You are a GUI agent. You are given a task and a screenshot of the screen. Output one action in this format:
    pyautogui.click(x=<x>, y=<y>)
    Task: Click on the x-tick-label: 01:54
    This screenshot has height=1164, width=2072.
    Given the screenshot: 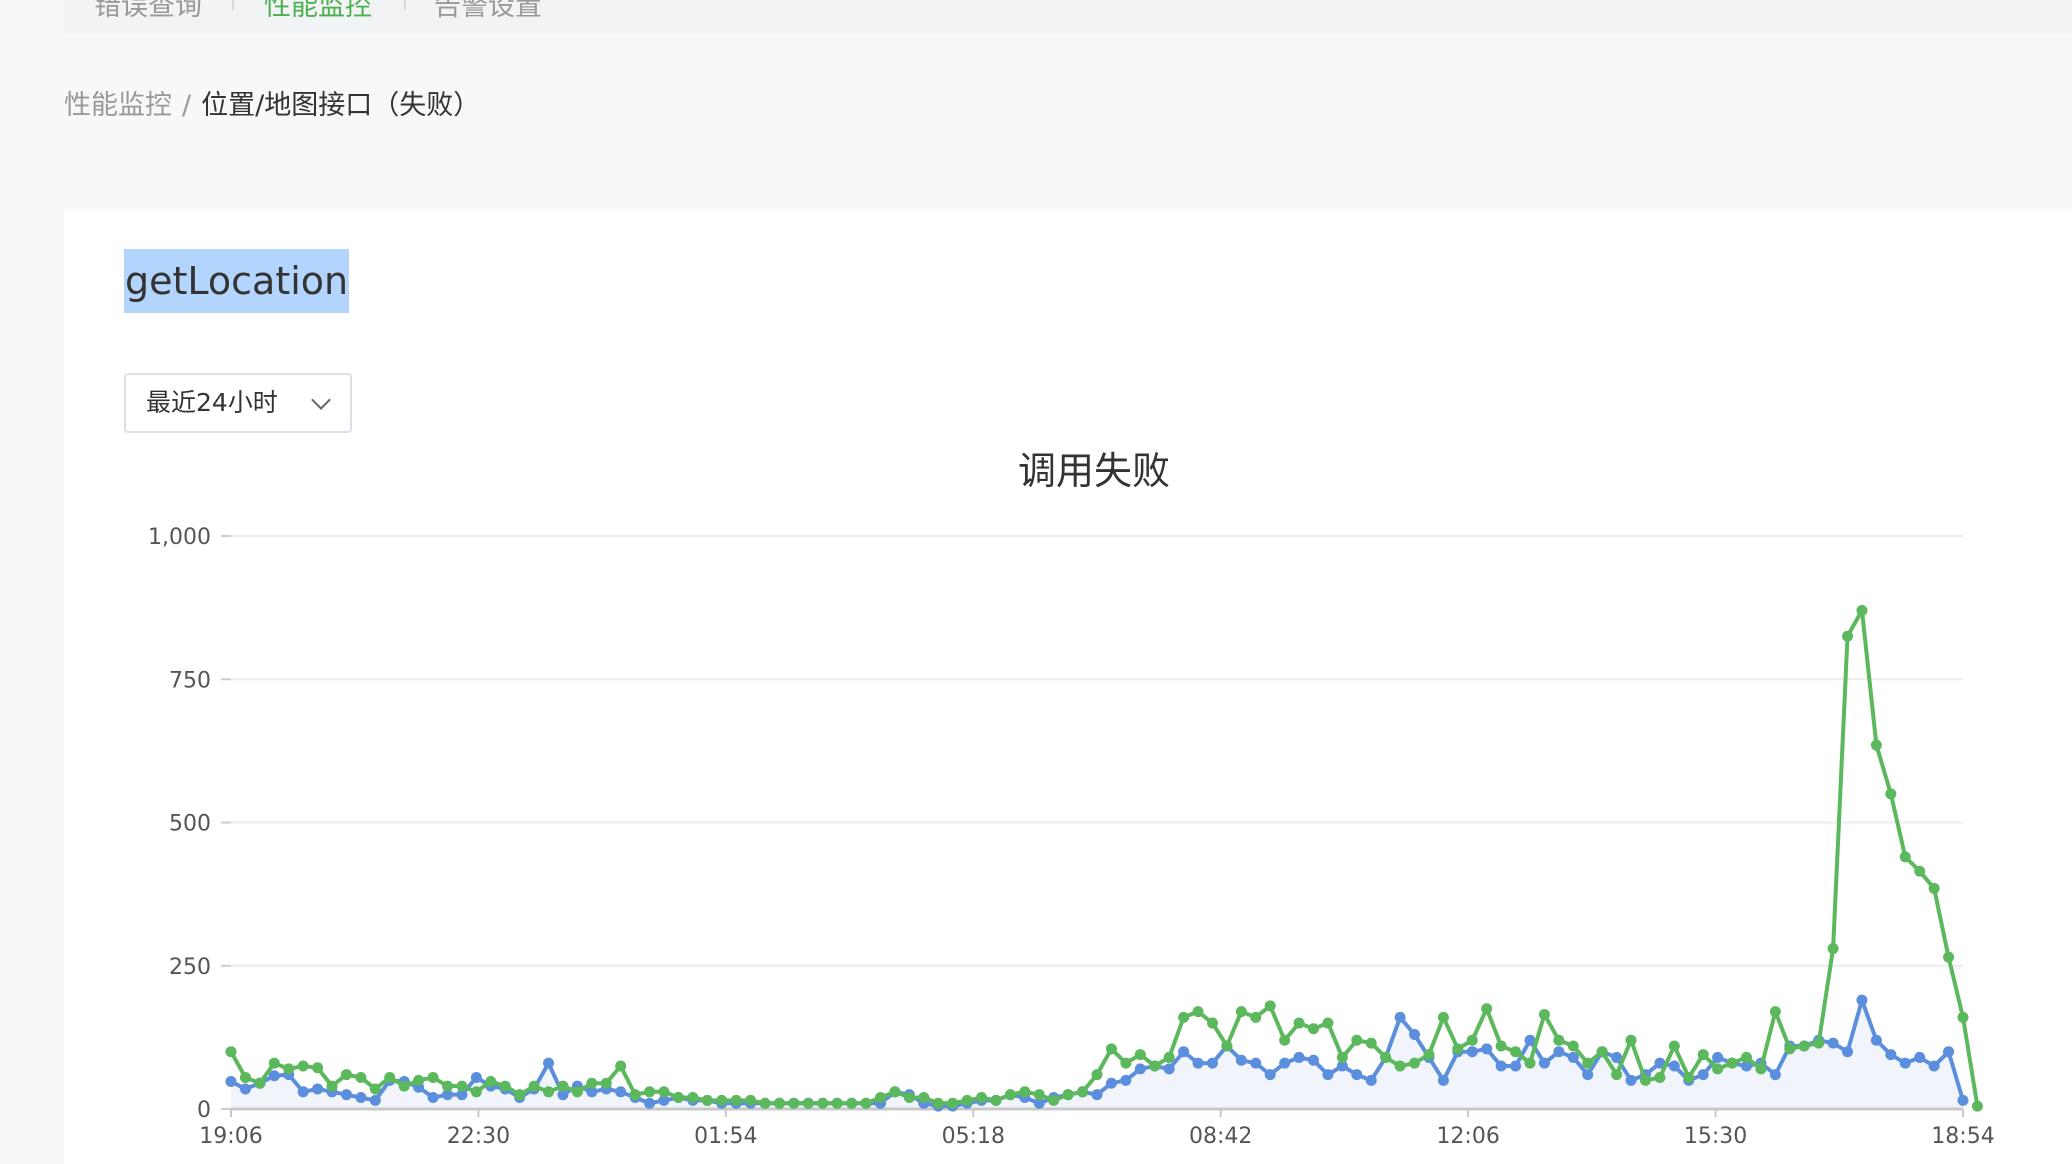 What is the action you would take?
    pyautogui.click(x=725, y=1136)
    